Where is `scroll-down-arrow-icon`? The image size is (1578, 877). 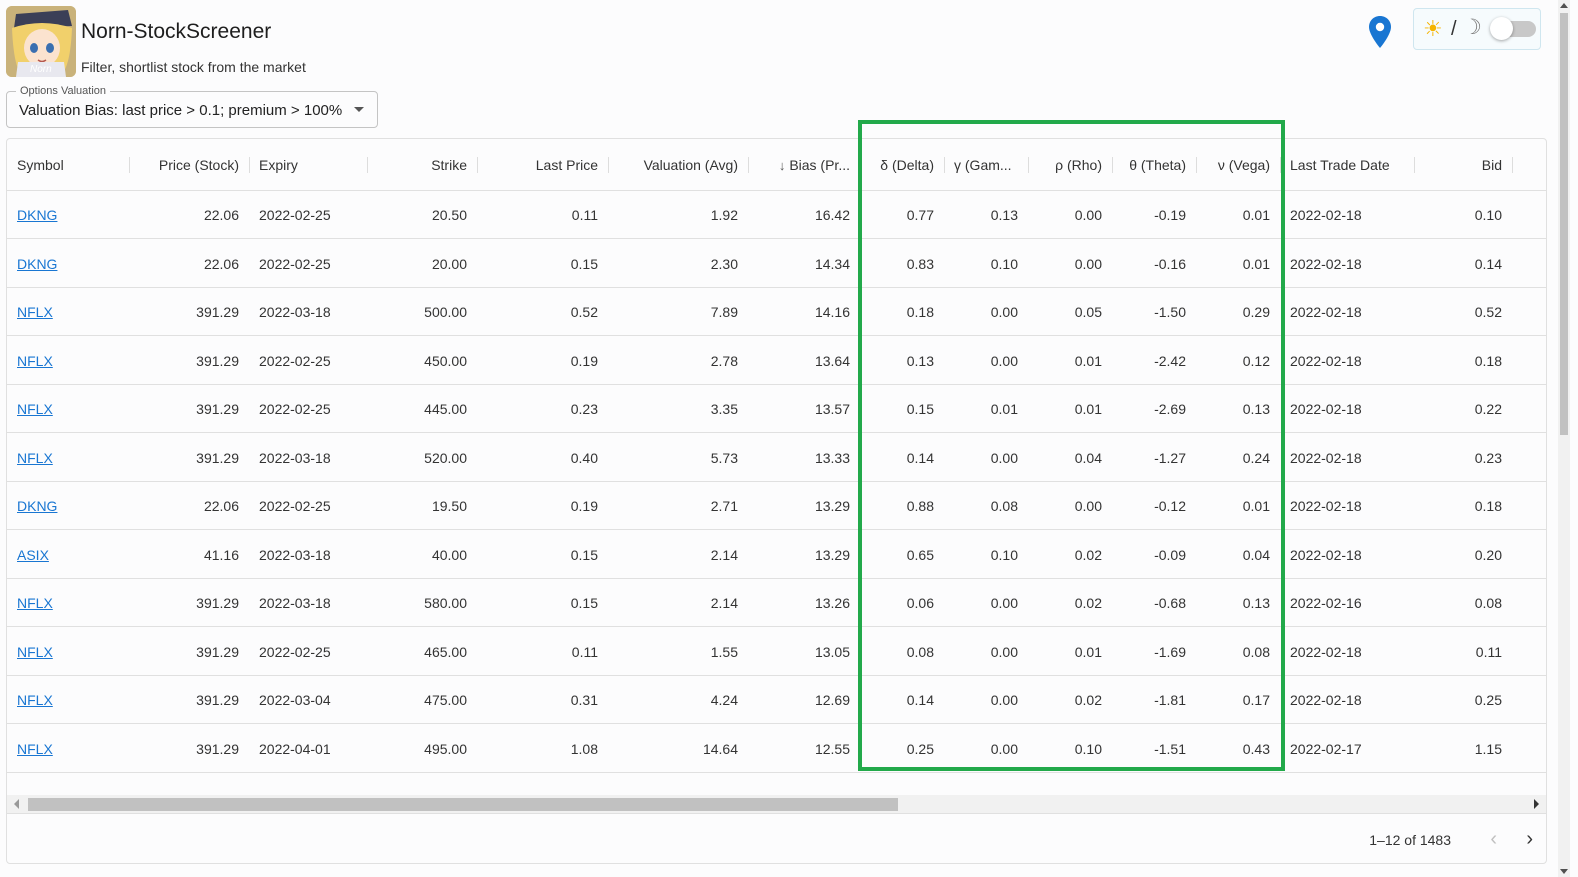
scroll-down-arrow-icon is located at coordinates (1564, 871).